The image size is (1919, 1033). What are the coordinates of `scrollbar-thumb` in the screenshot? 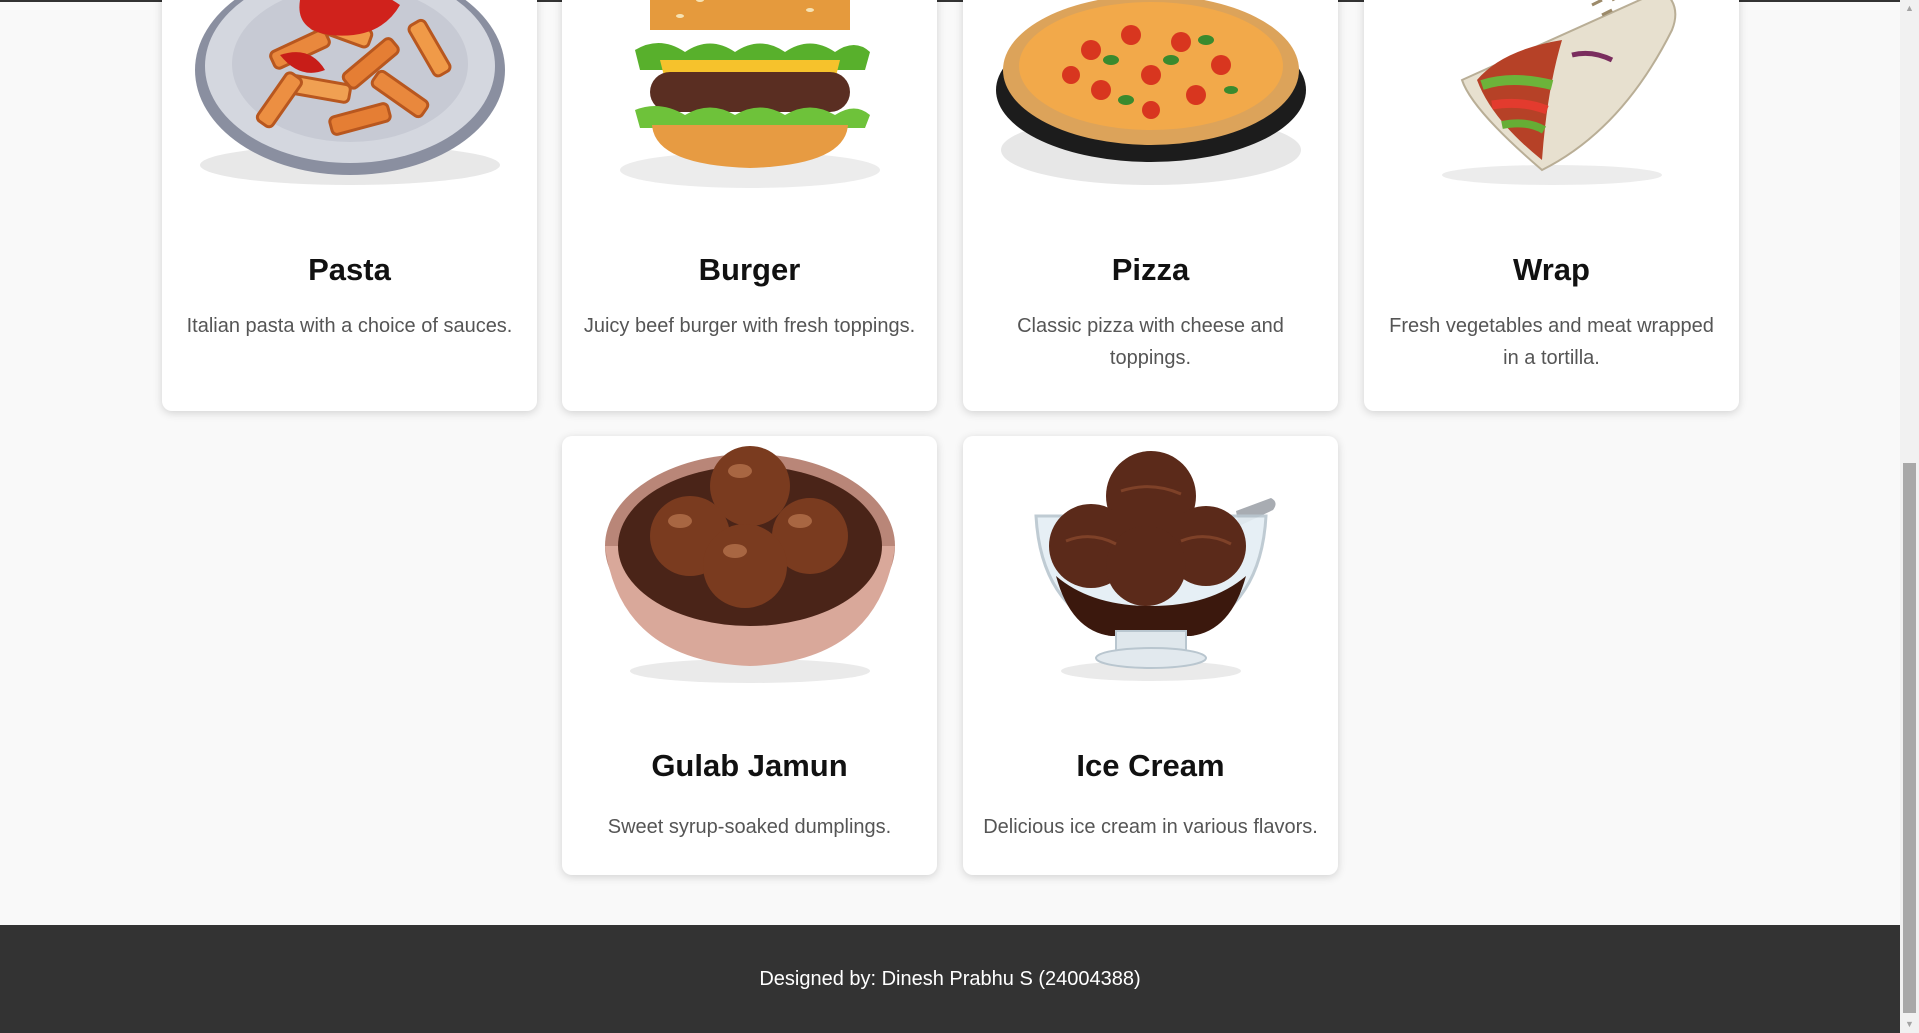 It's located at (1909, 738).